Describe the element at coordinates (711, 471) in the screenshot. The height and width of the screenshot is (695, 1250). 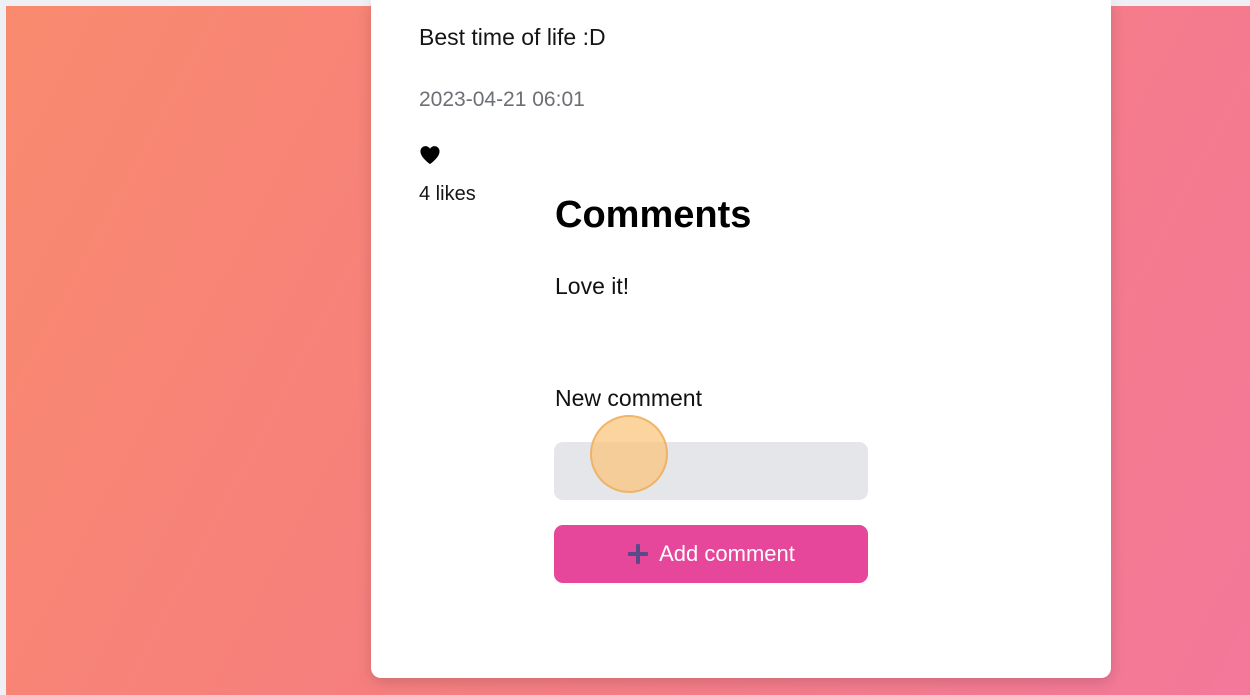
I see `new-comment-input` at that location.